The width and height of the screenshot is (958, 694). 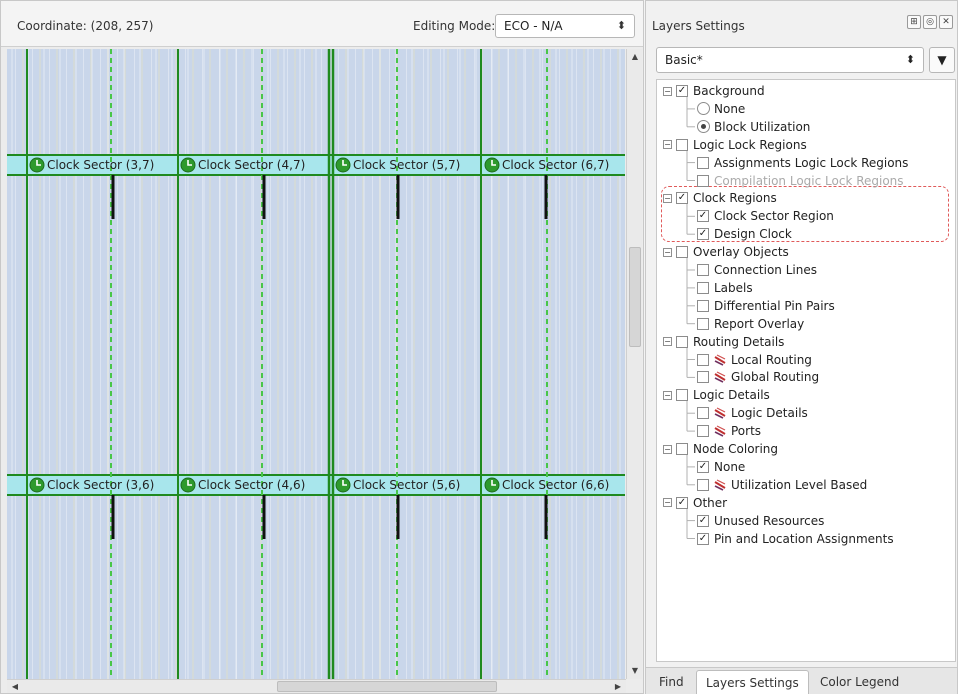 What do you see at coordinates (565, 26) in the screenshot?
I see `editing-mode-select: ECO - N/A ⬍` at bounding box center [565, 26].